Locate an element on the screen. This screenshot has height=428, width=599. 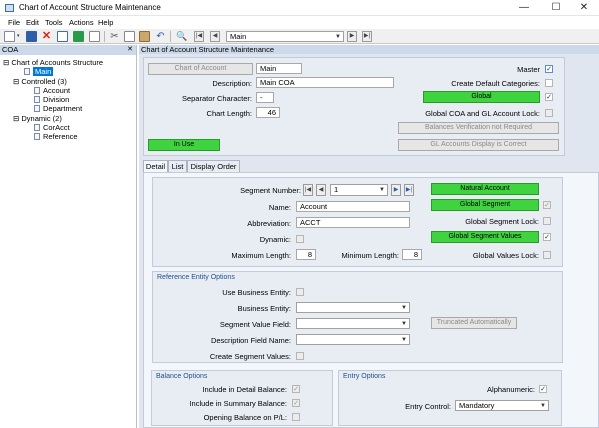
master-checkbox: ✓ is located at coordinates (549, 69).